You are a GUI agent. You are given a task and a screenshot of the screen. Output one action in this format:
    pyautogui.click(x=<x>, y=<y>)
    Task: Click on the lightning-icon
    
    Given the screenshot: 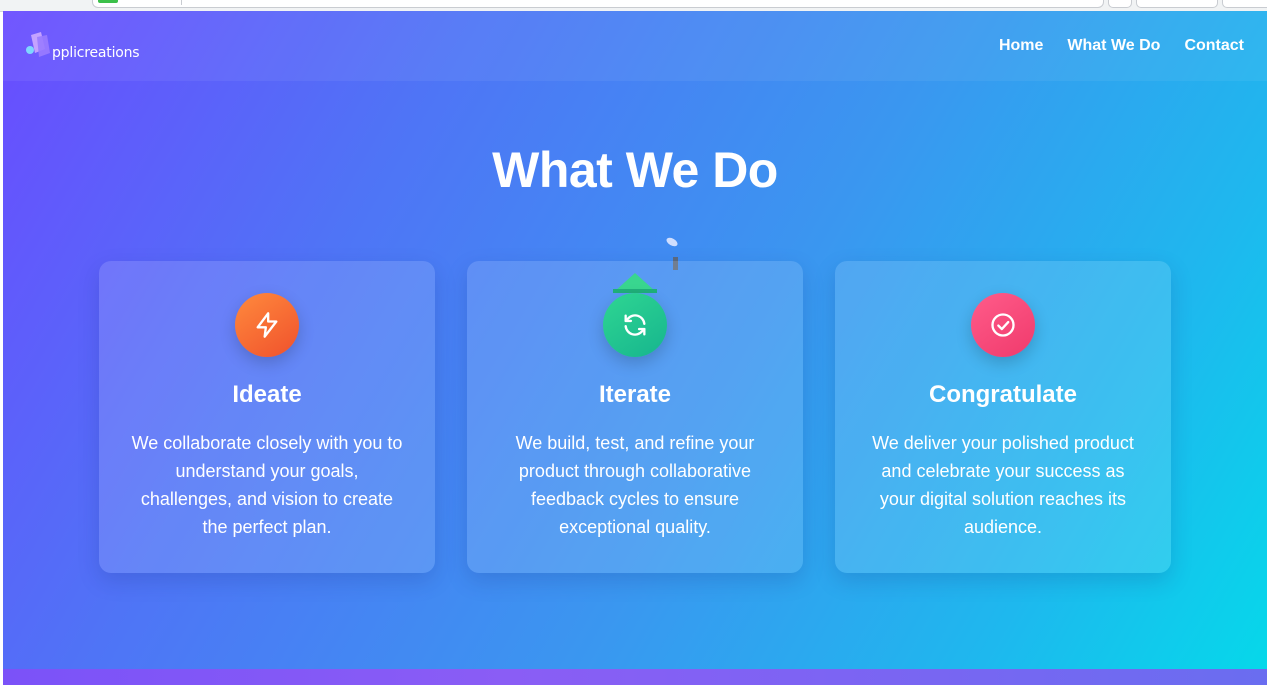 What is the action you would take?
    pyautogui.click(x=267, y=325)
    